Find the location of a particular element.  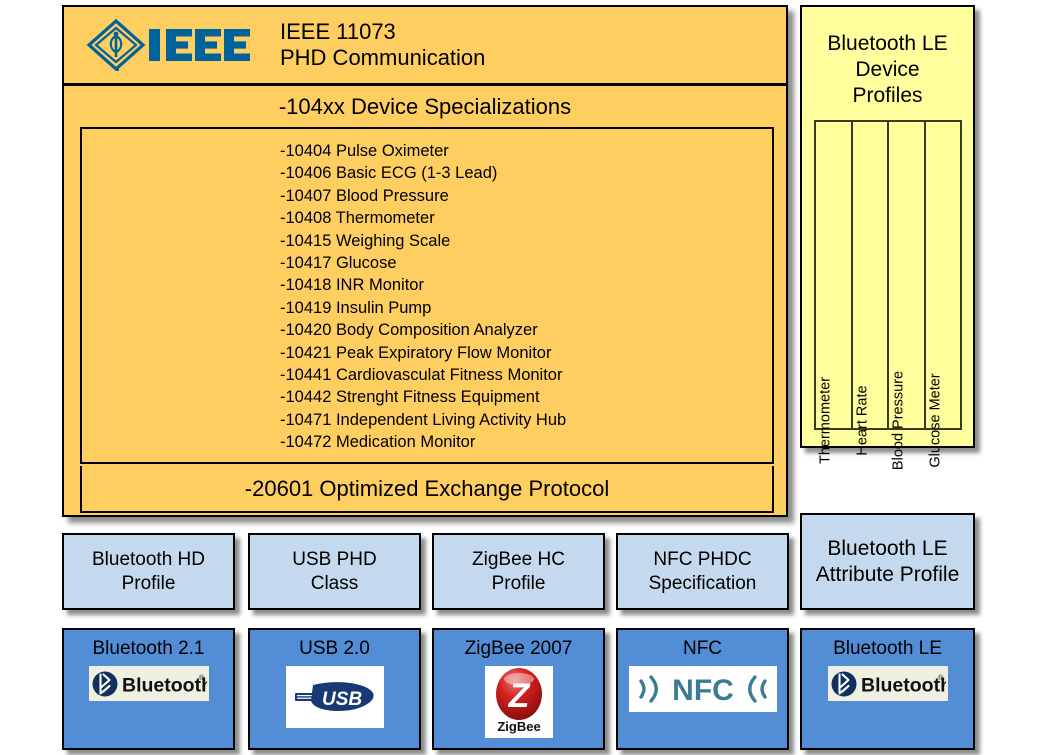

usb-logo-icon: USB is located at coordinates (334, 697).